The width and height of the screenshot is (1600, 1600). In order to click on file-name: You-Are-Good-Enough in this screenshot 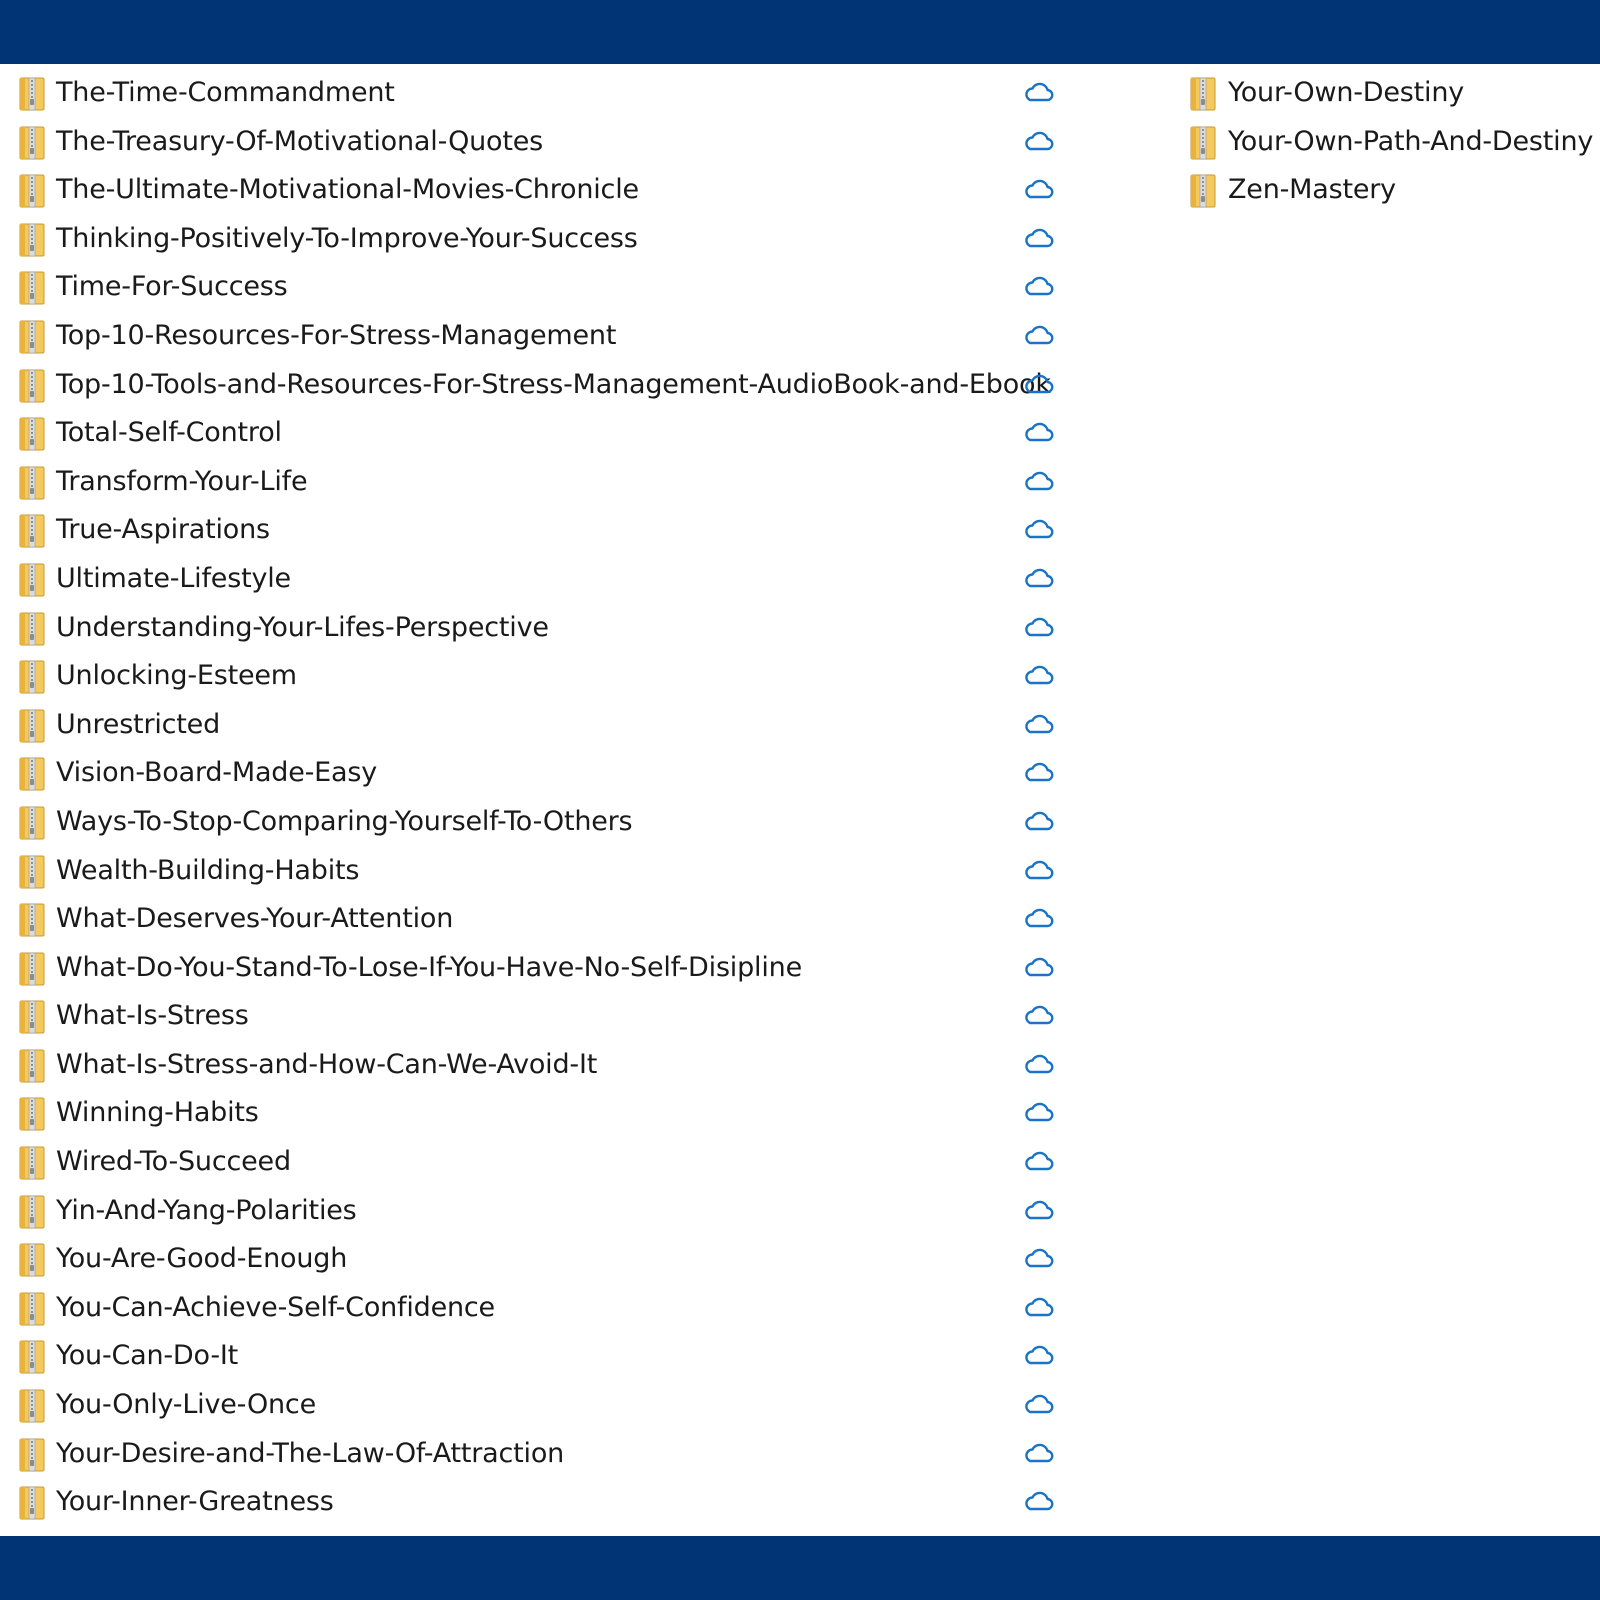, I will do `click(202, 1259)`.